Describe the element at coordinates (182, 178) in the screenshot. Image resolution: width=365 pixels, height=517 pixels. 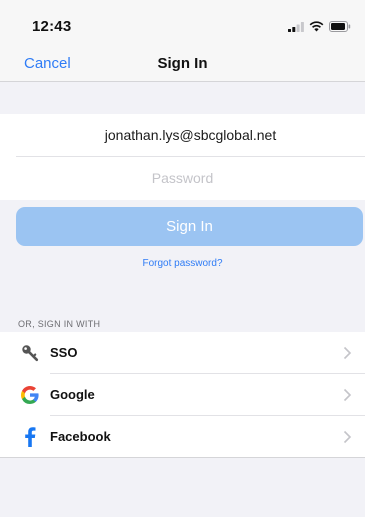
I see `password-field: Password` at that location.